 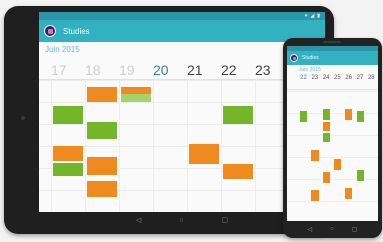 I want to click on day-number: 28, so click(x=371, y=78).